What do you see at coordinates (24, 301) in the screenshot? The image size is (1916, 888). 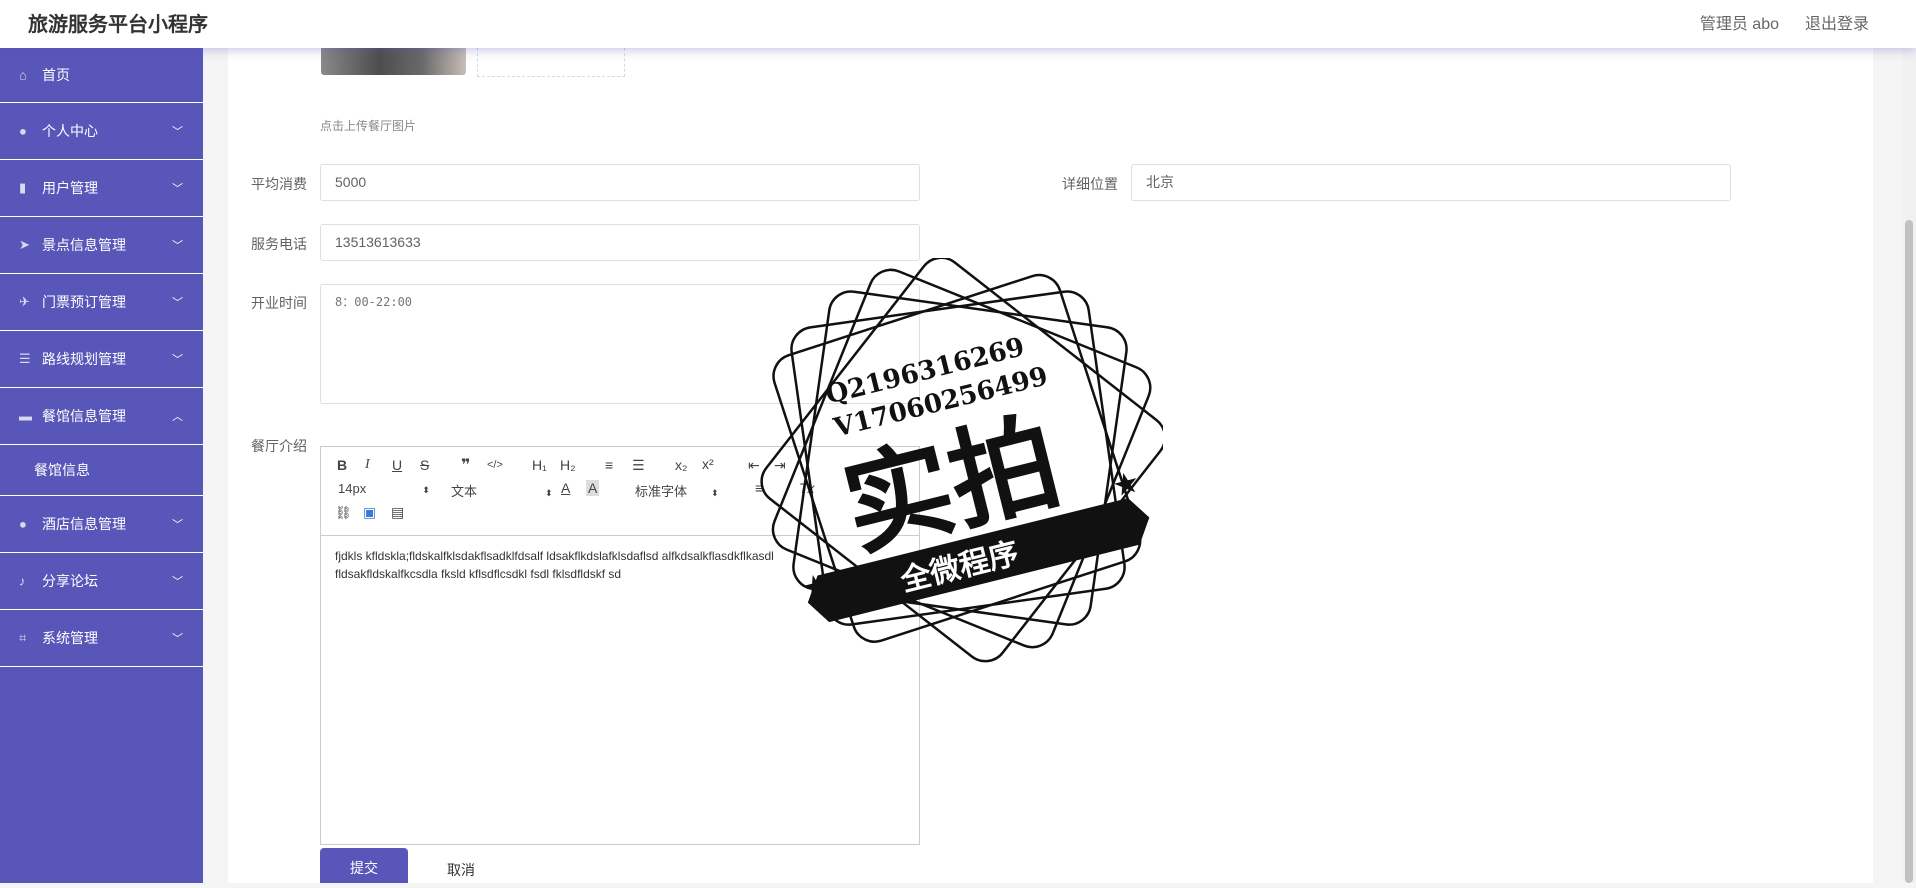 I see `send-icon: ✈` at bounding box center [24, 301].